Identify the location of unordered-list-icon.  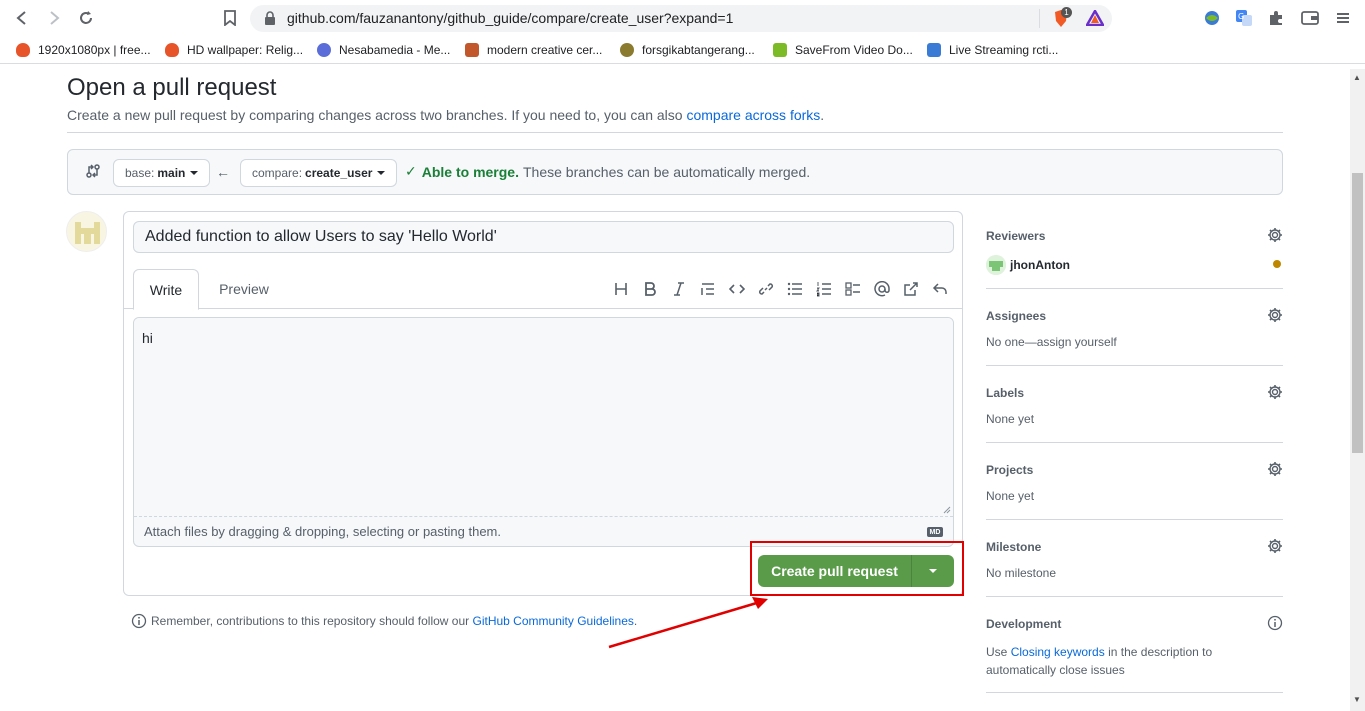
(794, 289).